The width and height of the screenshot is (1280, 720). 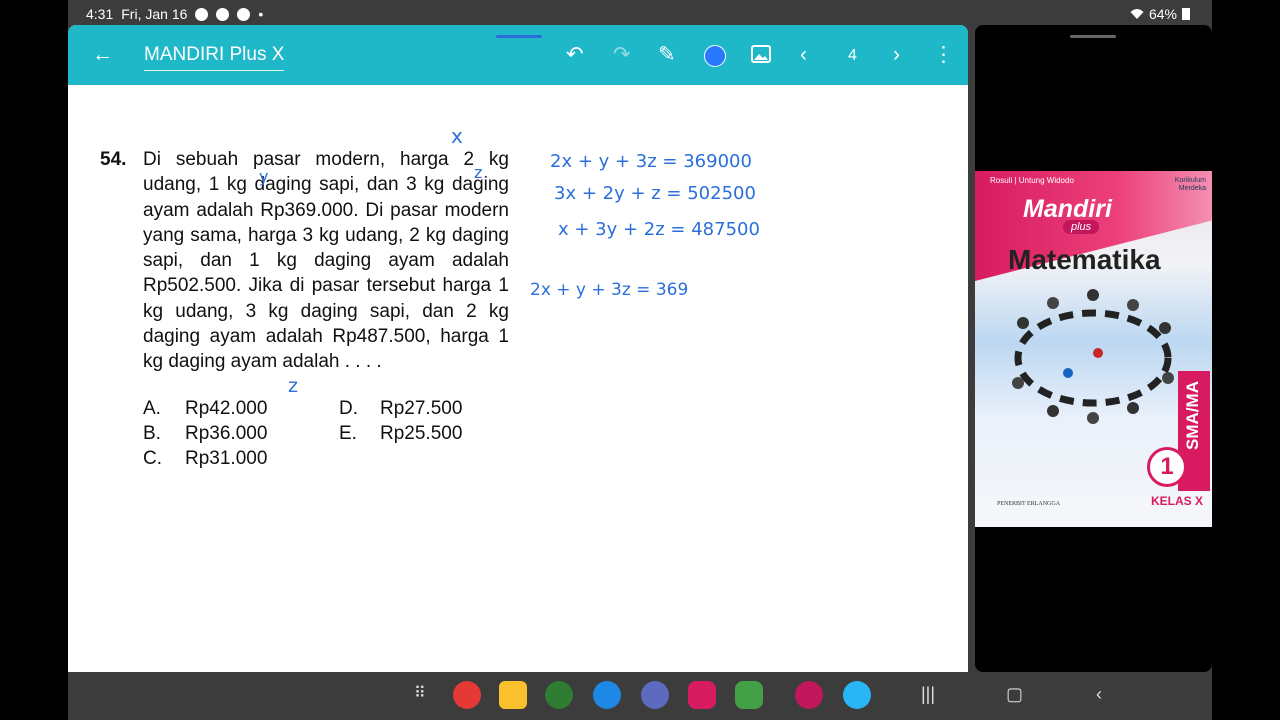 I want to click on handwritten-equation-4: 2x + y + 3z = 369, so click(x=609, y=290).